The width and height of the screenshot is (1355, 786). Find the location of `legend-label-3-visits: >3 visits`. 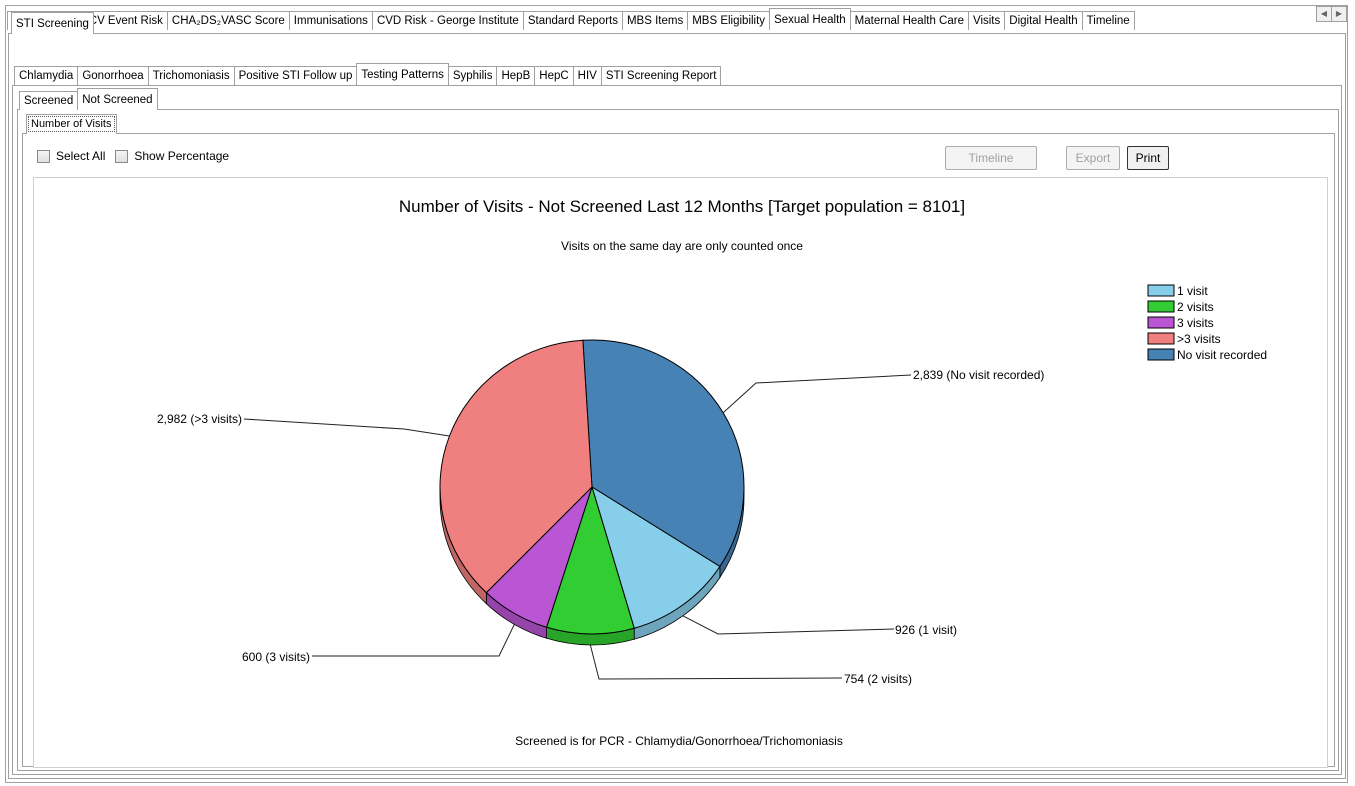

legend-label-3-visits: >3 visits is located at coordinates (1199, 339).